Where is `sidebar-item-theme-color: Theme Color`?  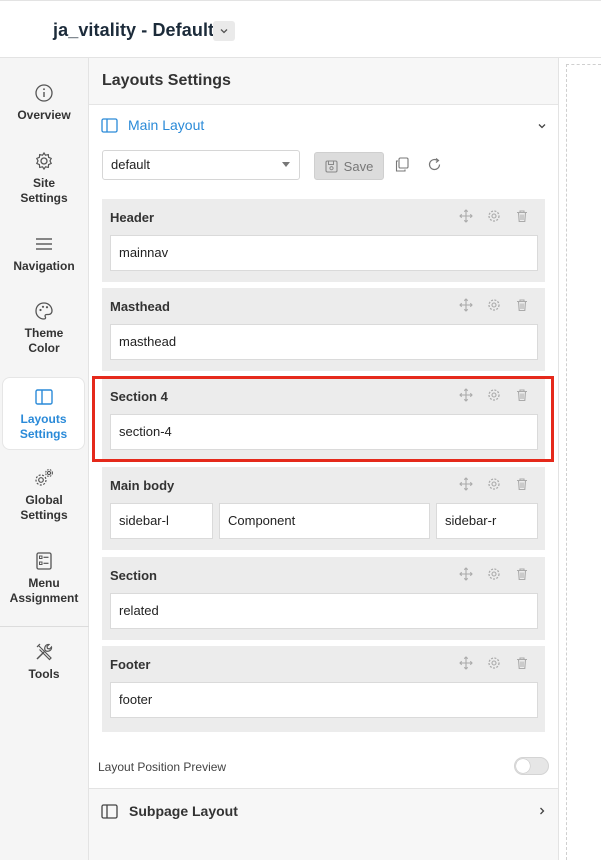 sidebar-item-theme-color: Theme Color is located at coordinates (44, 328).